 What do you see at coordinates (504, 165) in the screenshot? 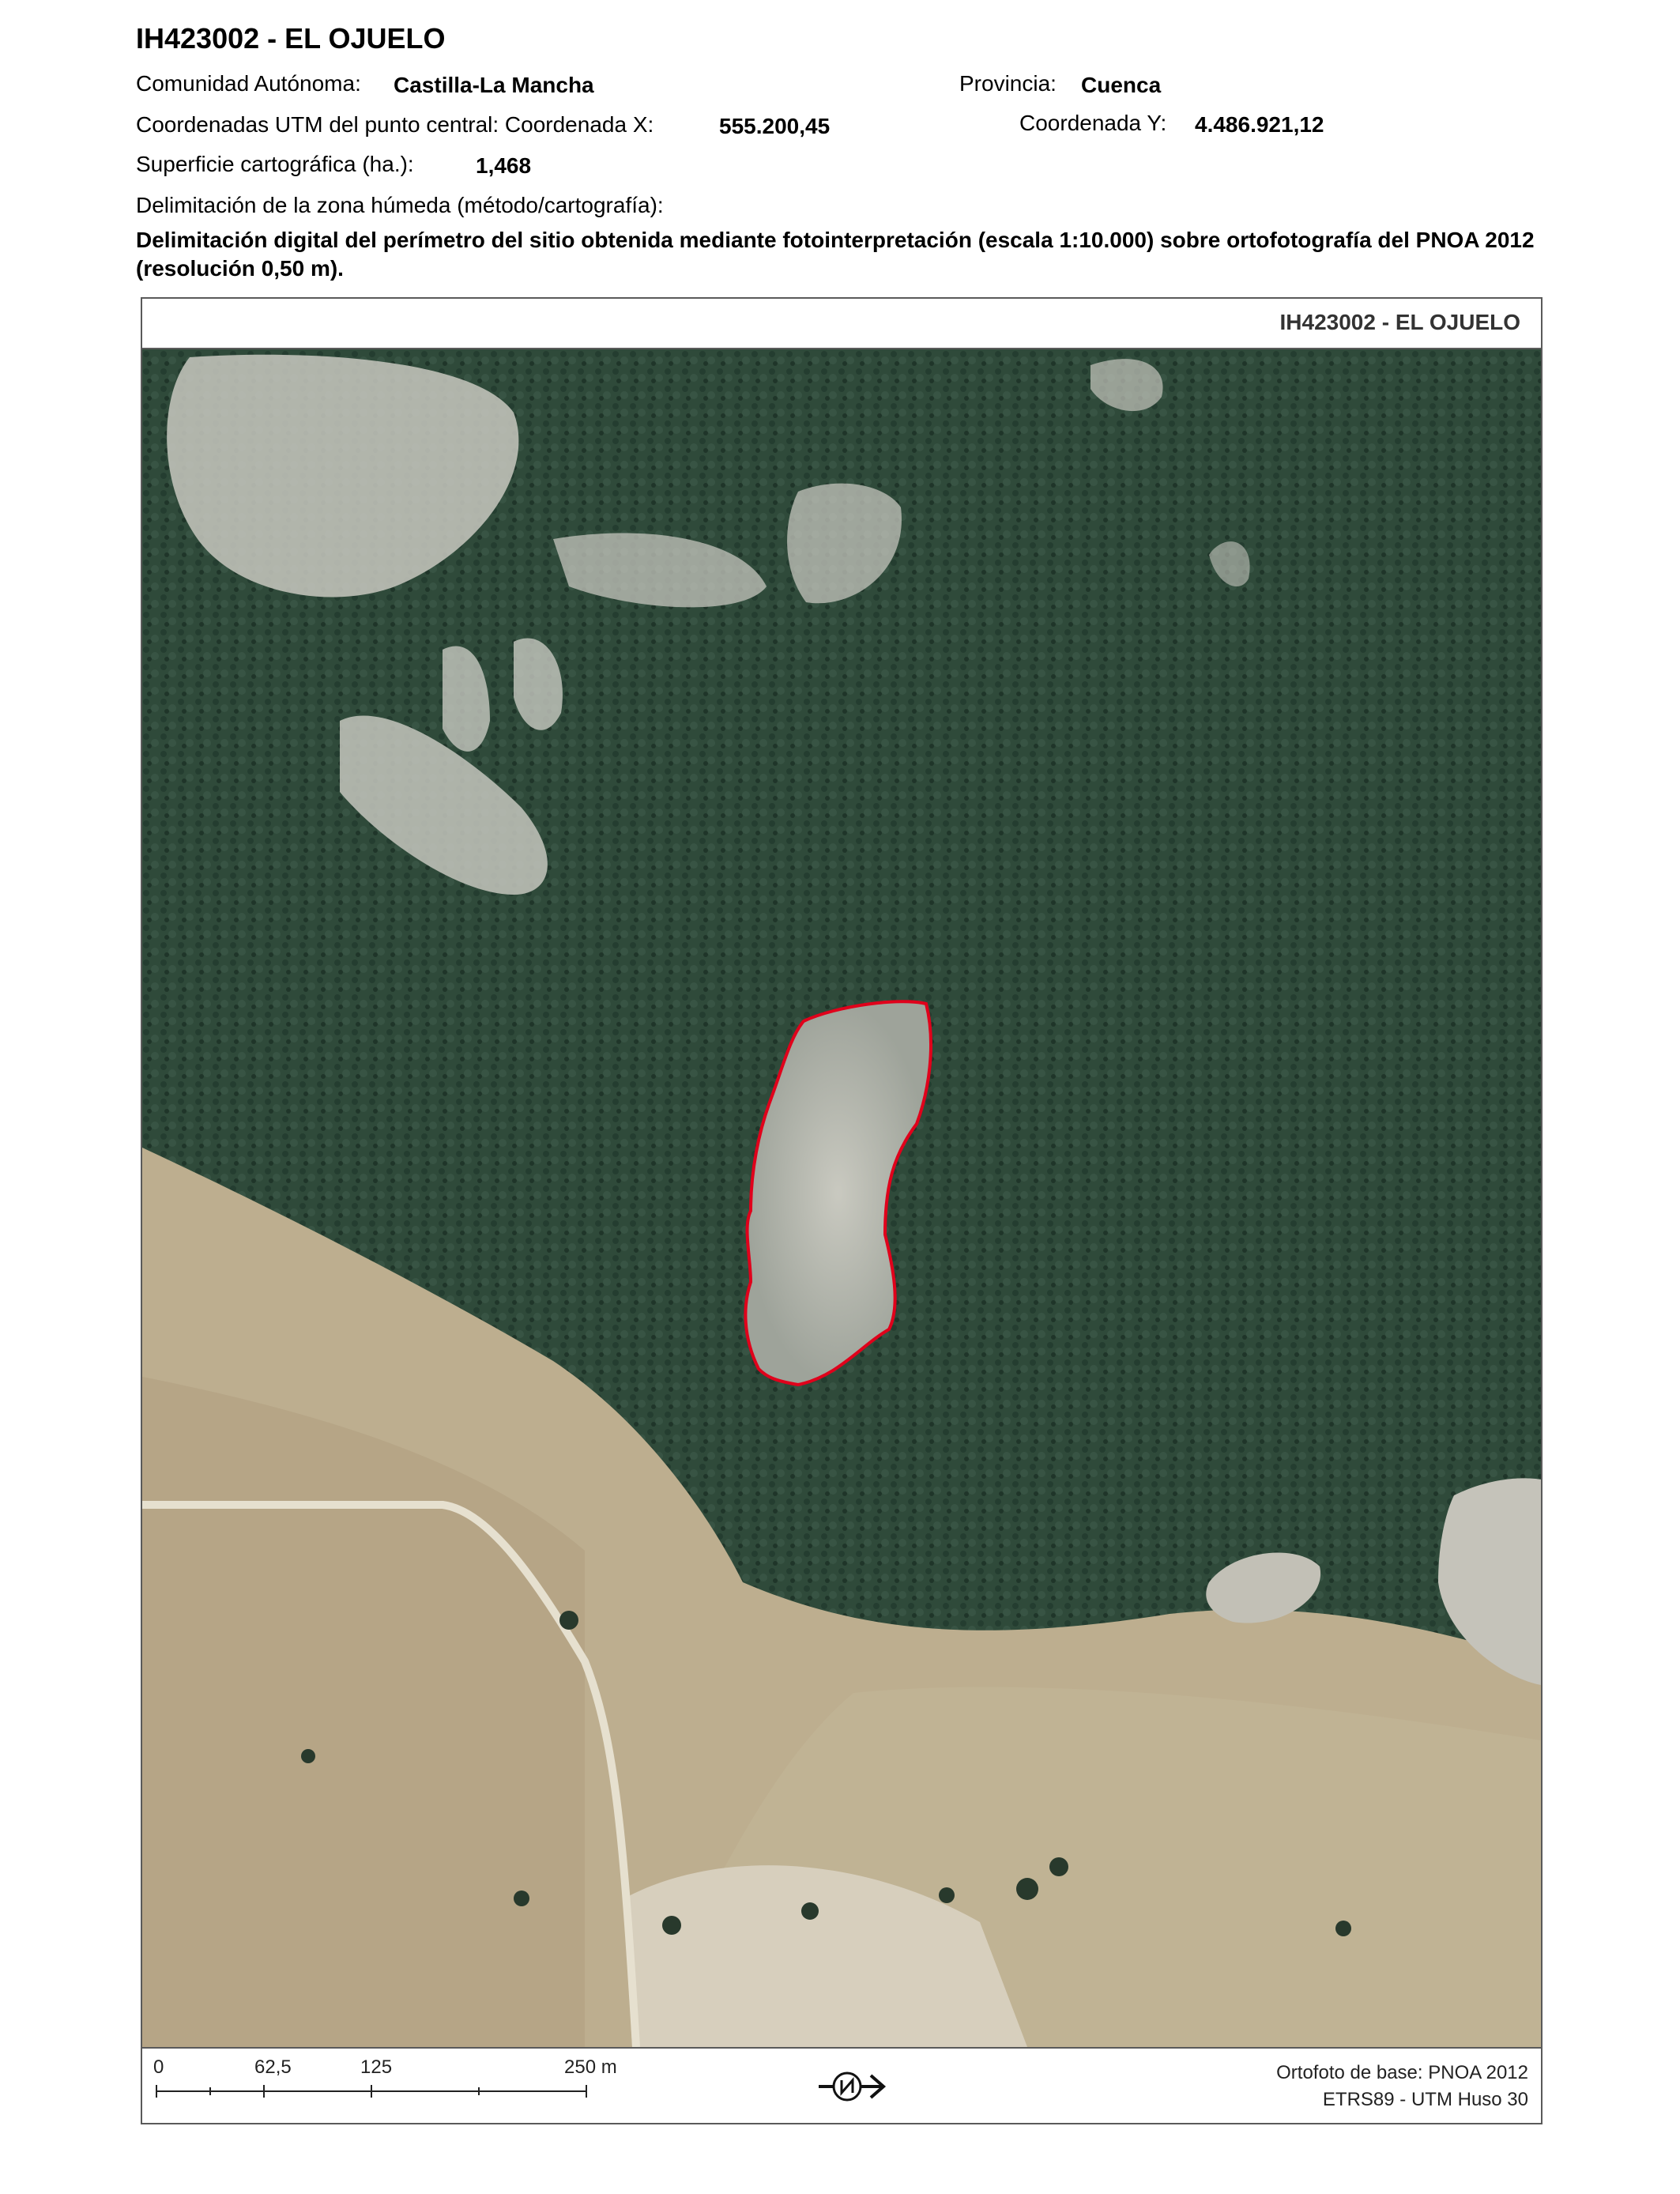
I see `superficie-value: 1,468` at bounding box center [504, 165].